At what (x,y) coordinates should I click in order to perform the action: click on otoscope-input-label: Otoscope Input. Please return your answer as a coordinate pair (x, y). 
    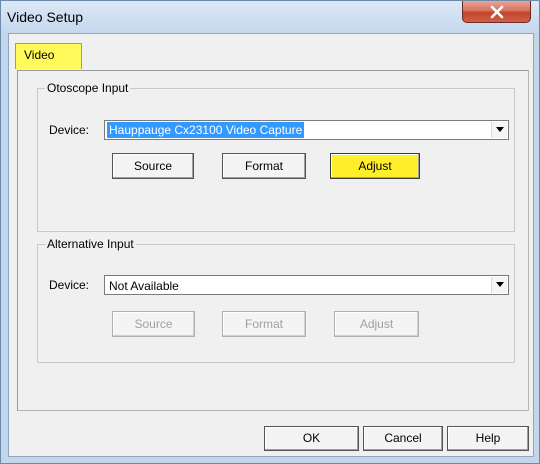
    Looking at the image, I should click on (88, 88).